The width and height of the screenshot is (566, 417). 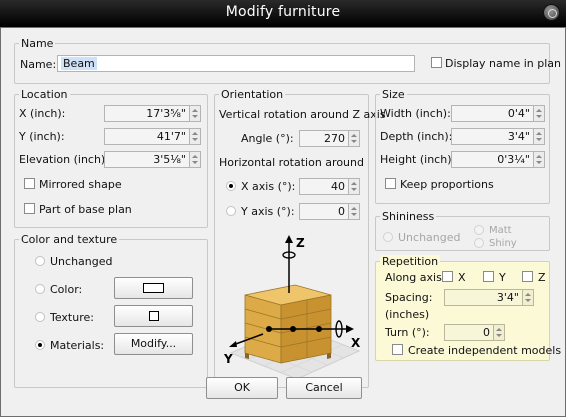 What do you see at coordinates (499, 332) in the screenshot?
I see `turn-stepper` at bounding box center [499, 332].